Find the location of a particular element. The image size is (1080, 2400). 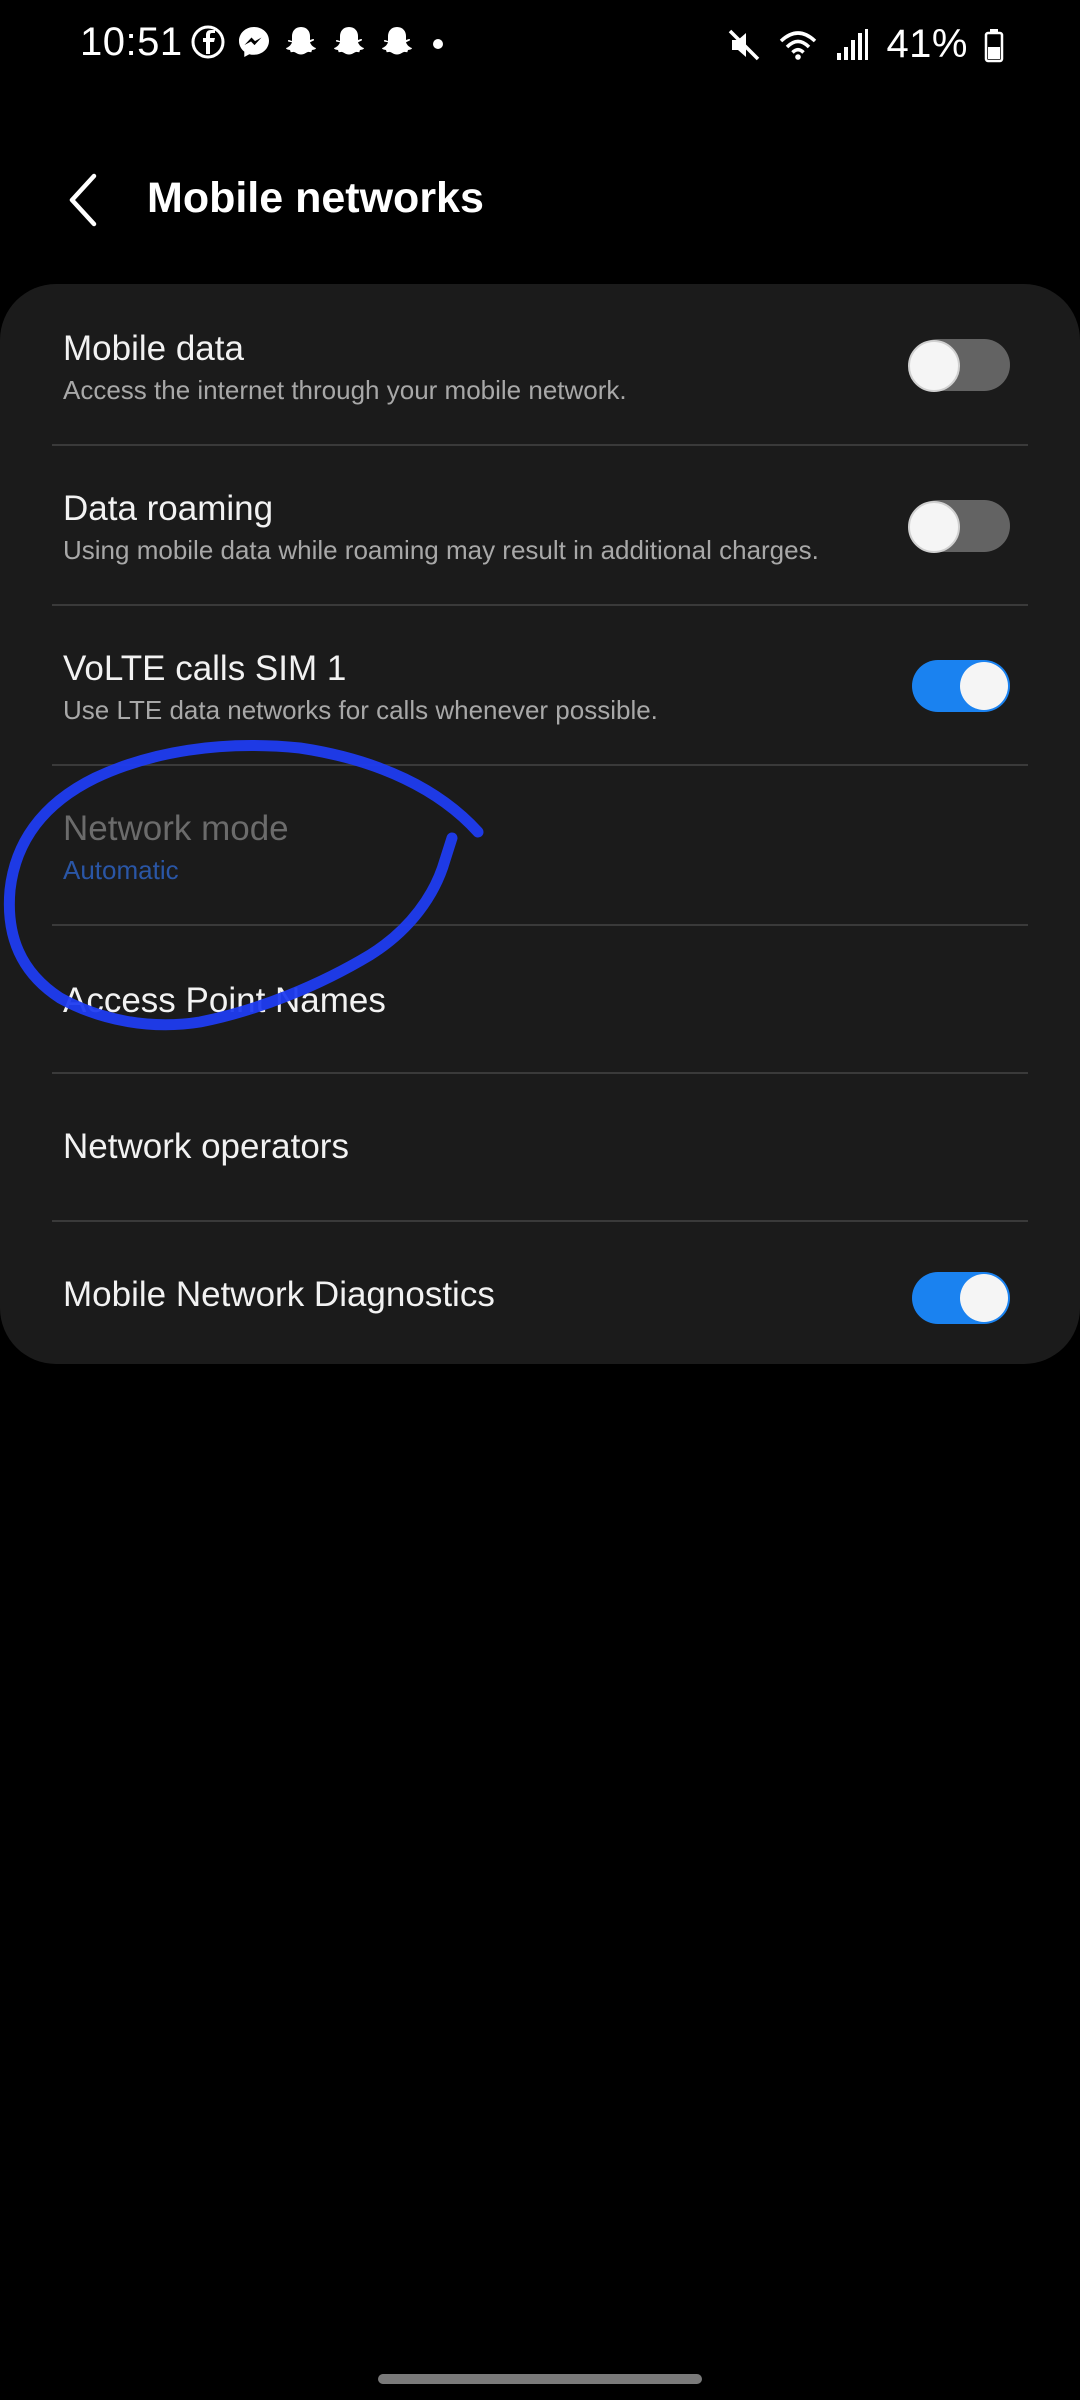

mobile-network-diagnostics-toggle is located at coordinates (961, 1298).